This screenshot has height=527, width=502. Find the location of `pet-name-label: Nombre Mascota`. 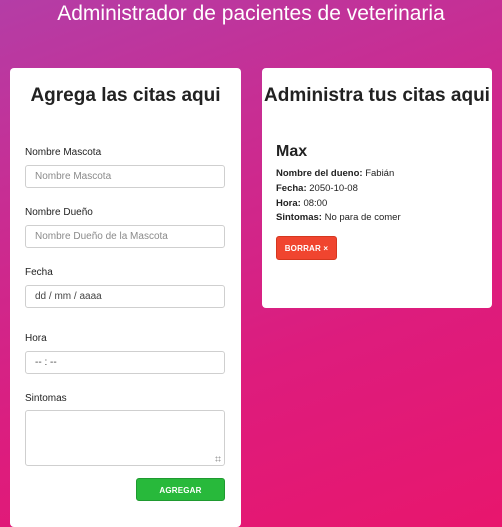

pet-name-label: Nombre Mascota is located at coordinates (63, 152).